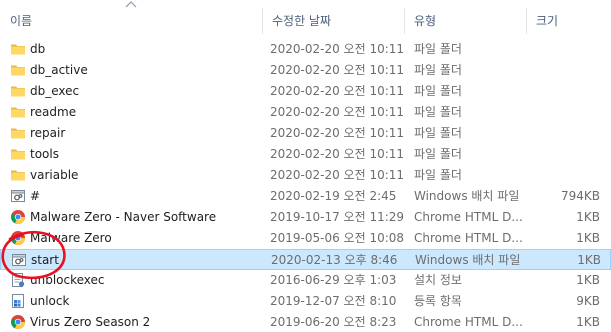  I want to click on file-row: db_active 2020-02-20 오전 10:11 파일 폴더, so click(305, 70).